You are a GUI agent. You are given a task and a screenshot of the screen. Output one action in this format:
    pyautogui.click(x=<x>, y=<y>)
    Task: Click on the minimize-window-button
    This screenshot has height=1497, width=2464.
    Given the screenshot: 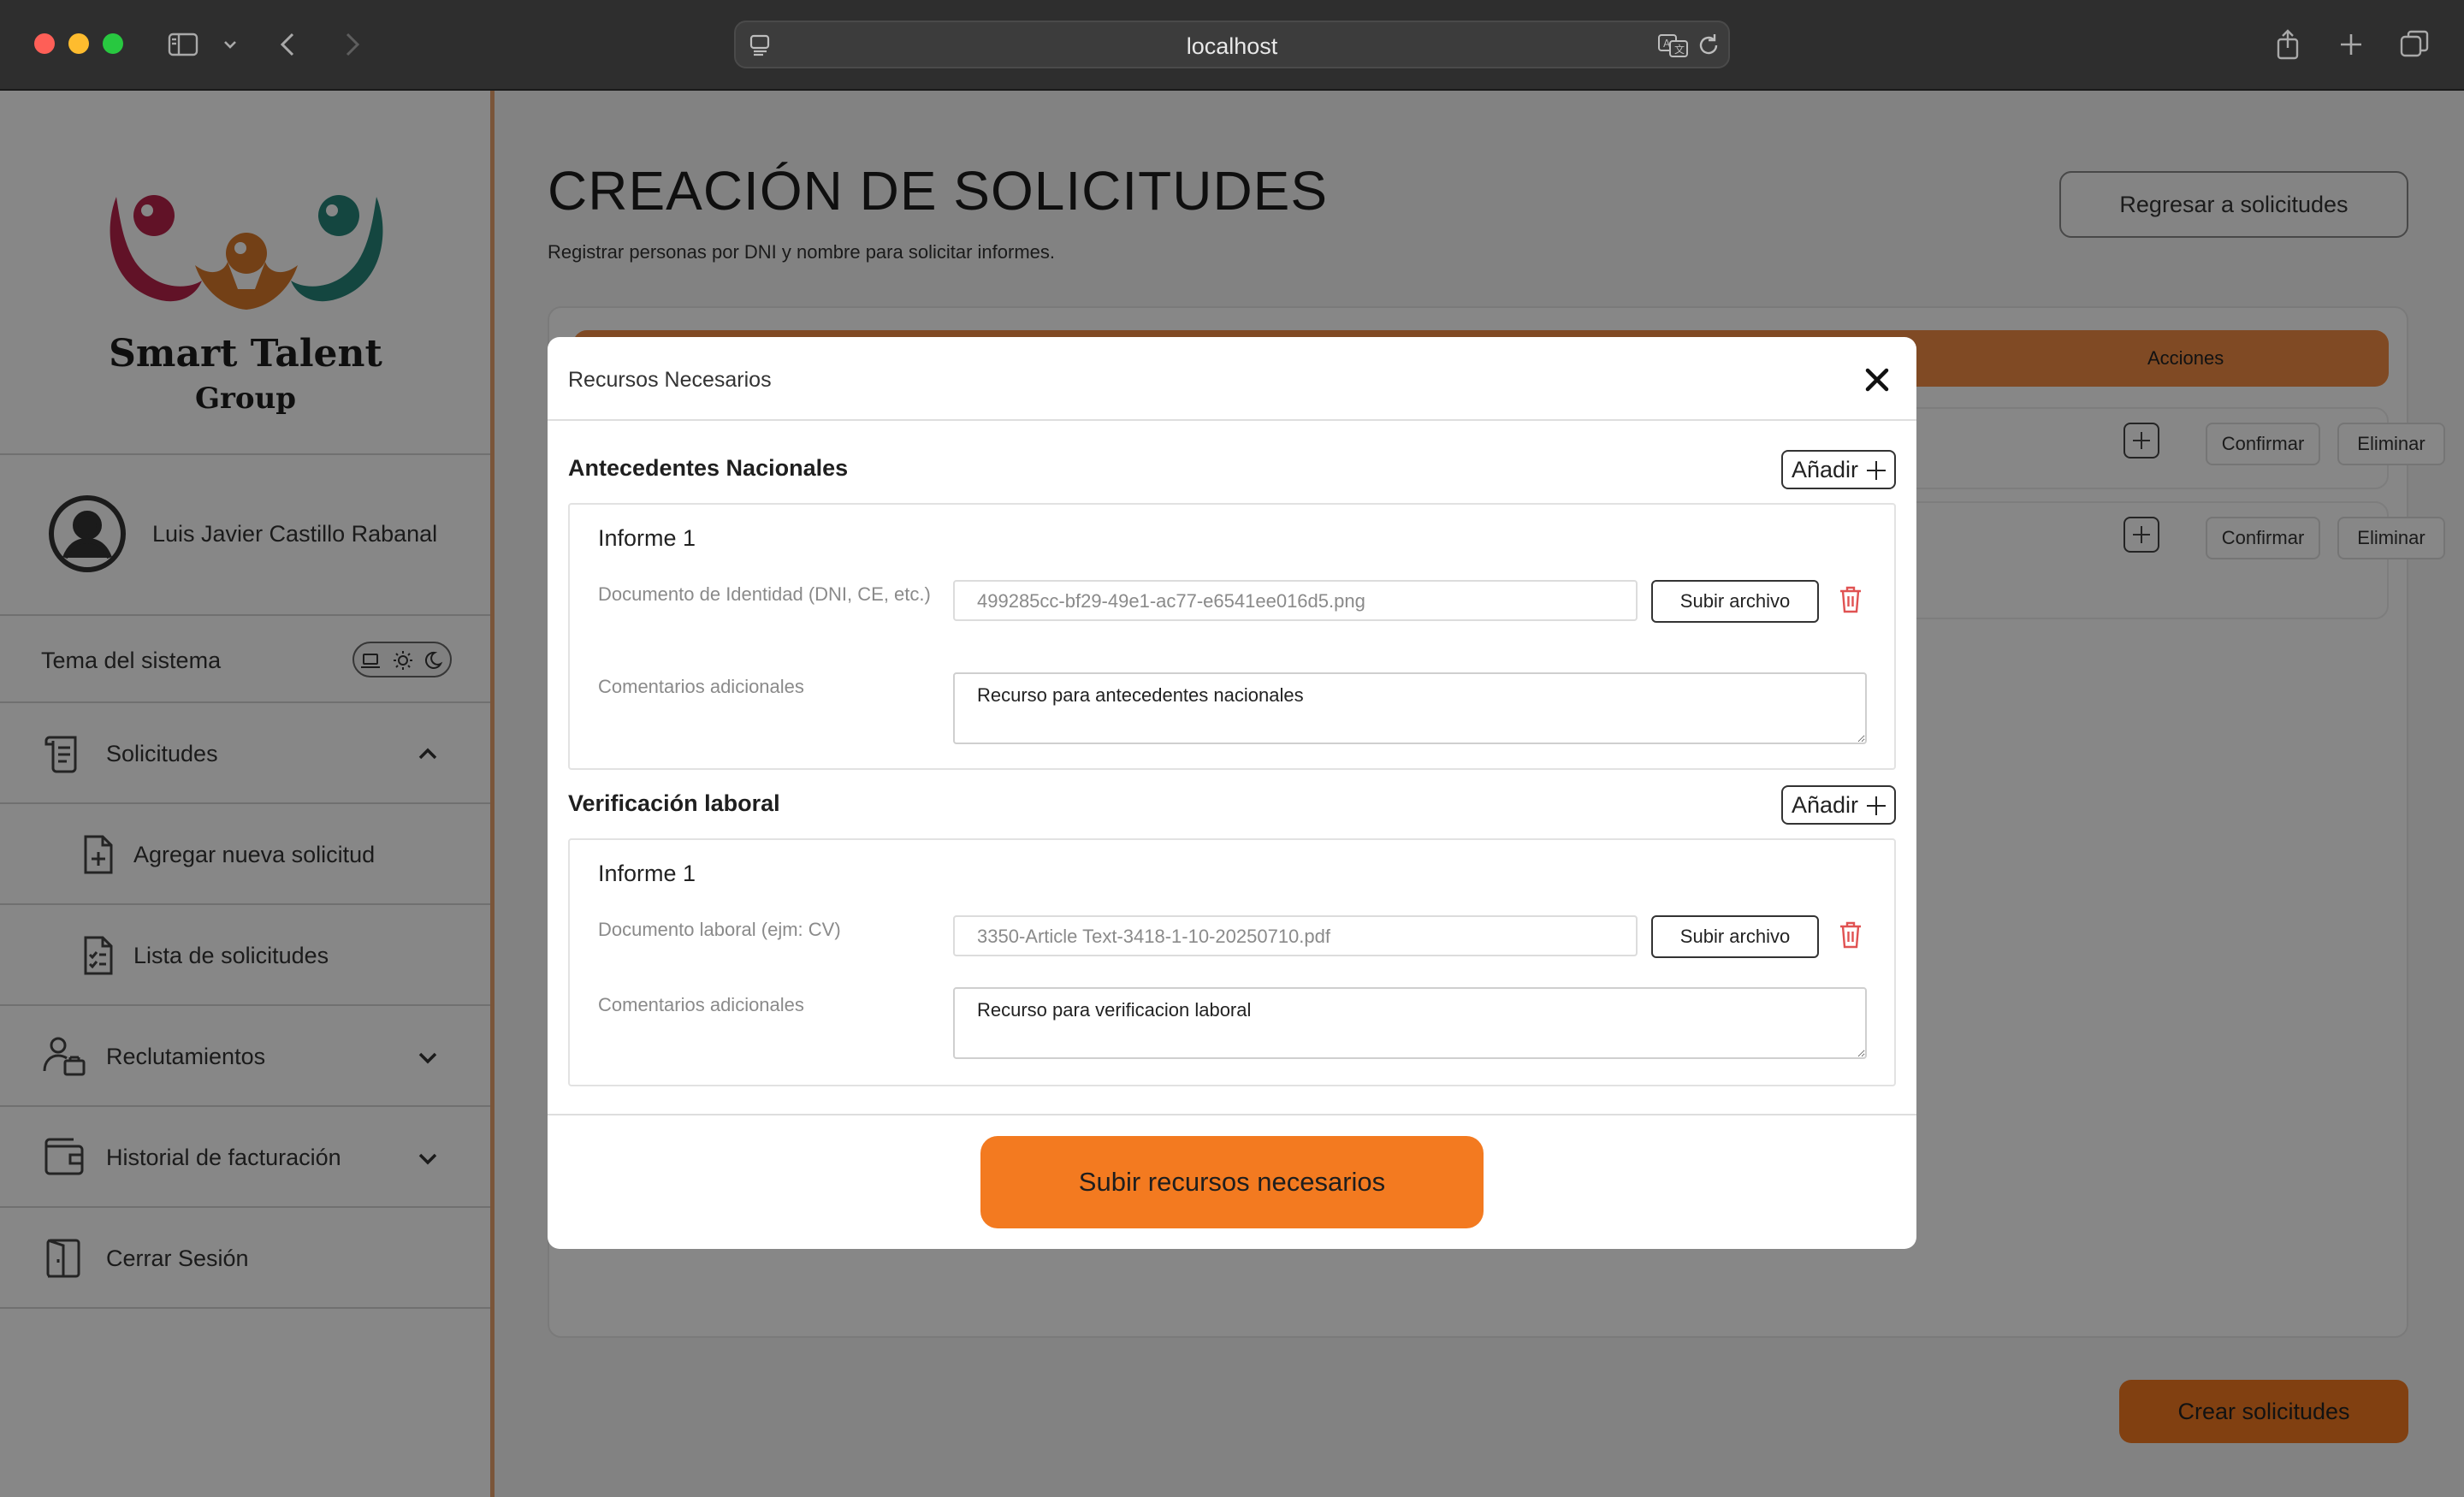 What is the action you would take?
    pyautogui.click(x=78, y=43)
    